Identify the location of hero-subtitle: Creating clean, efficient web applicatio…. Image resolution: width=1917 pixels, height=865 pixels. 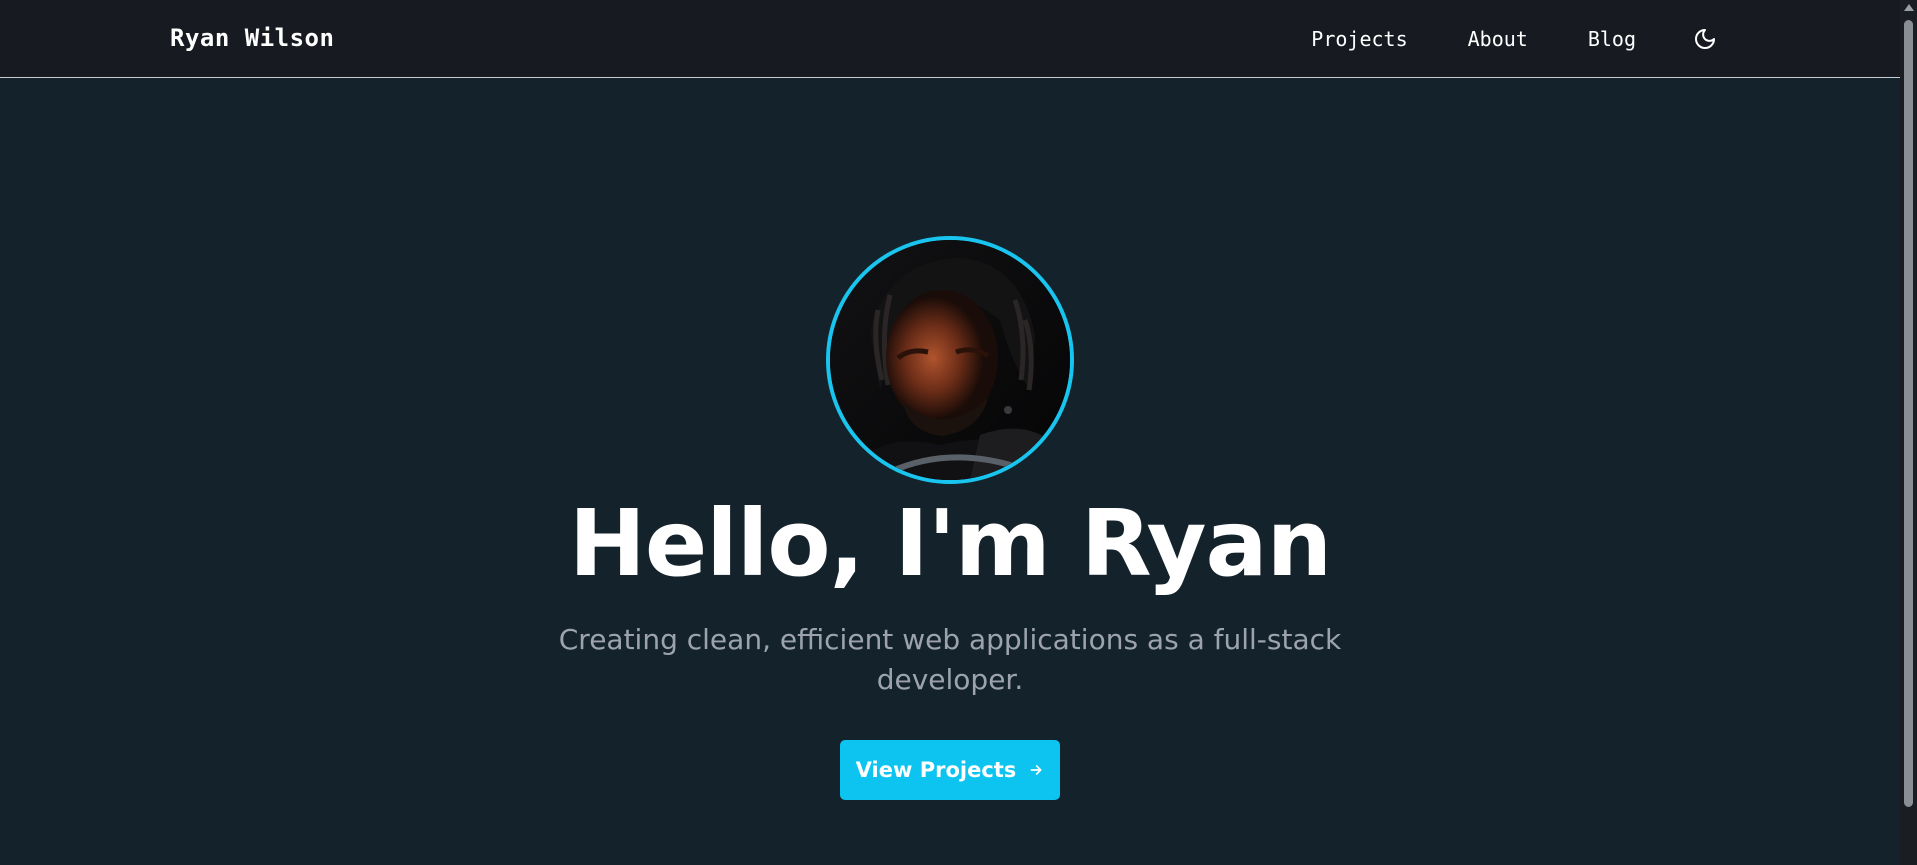
(950, 660).